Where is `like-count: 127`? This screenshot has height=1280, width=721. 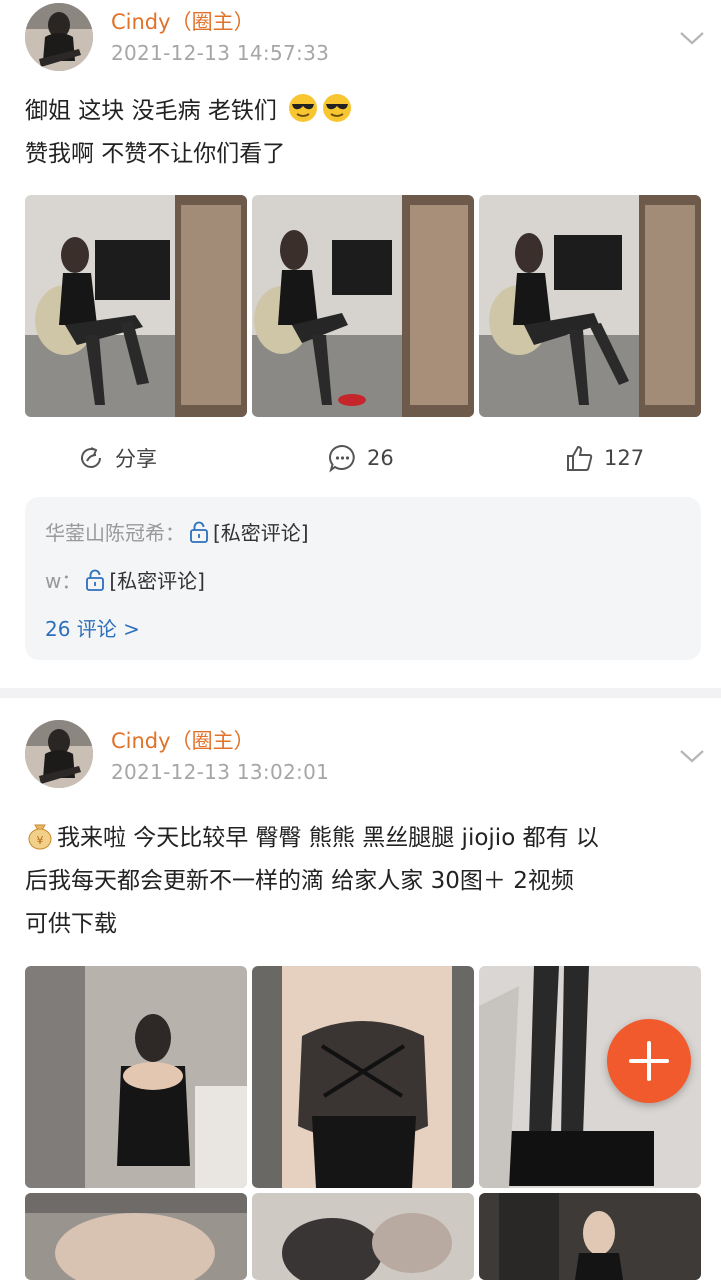 like-count: 127 is located at coordinates (624, 458).